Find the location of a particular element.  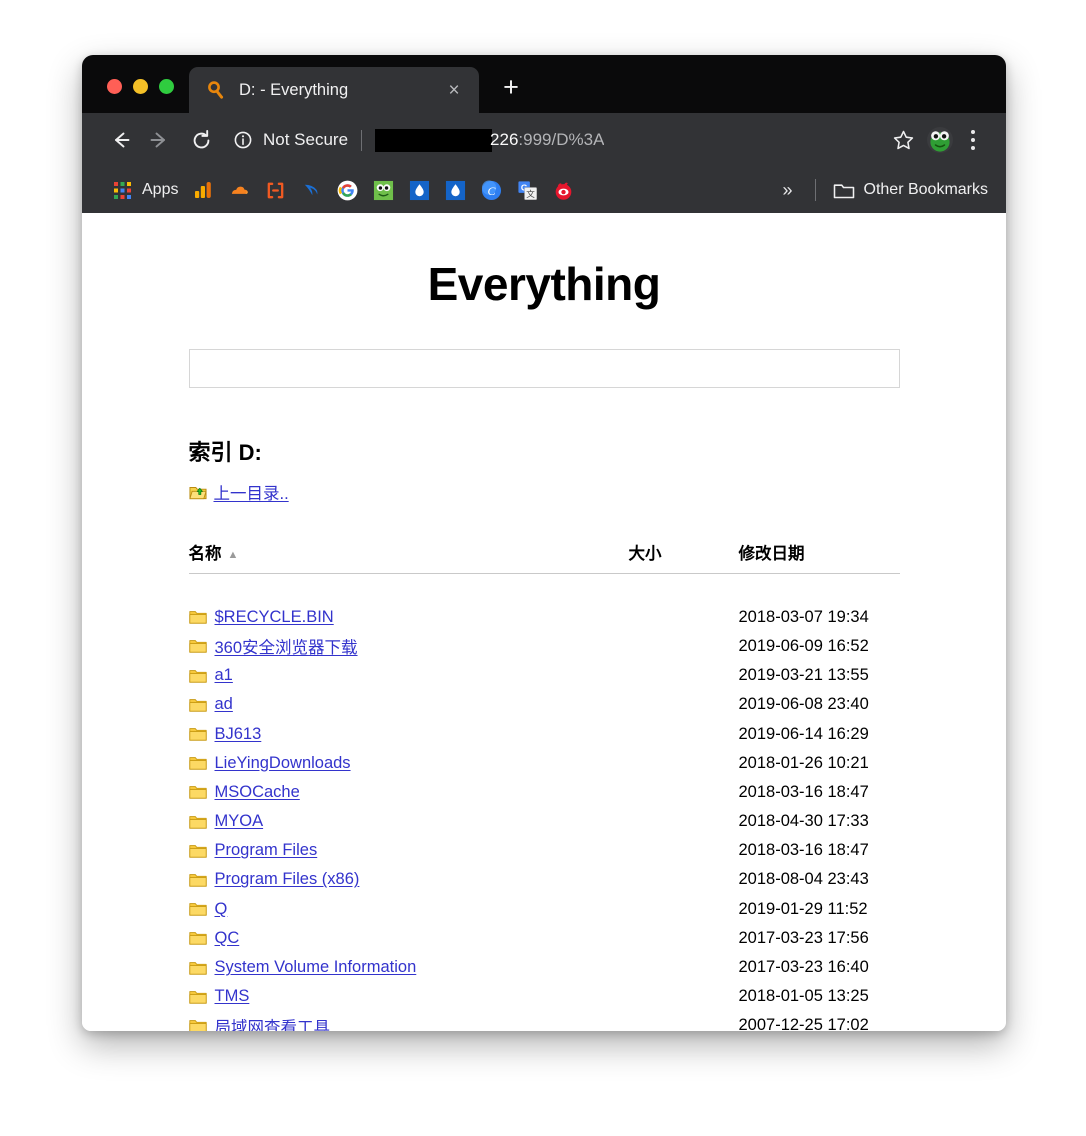

table-row: BJ613 2019-06-14 16:29 is located at coordinates (544, 733).